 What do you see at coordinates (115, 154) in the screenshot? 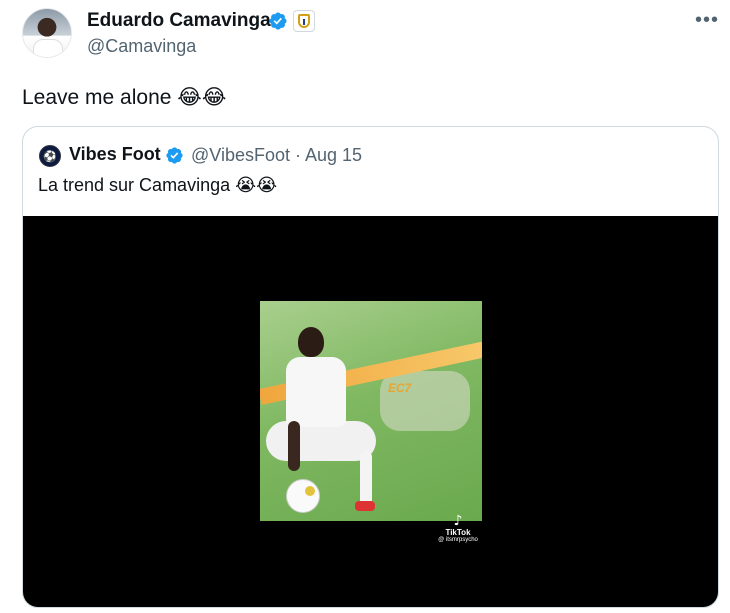
I see `quoted-author-name: Vibes Foot` at bounding box center [115, 154].